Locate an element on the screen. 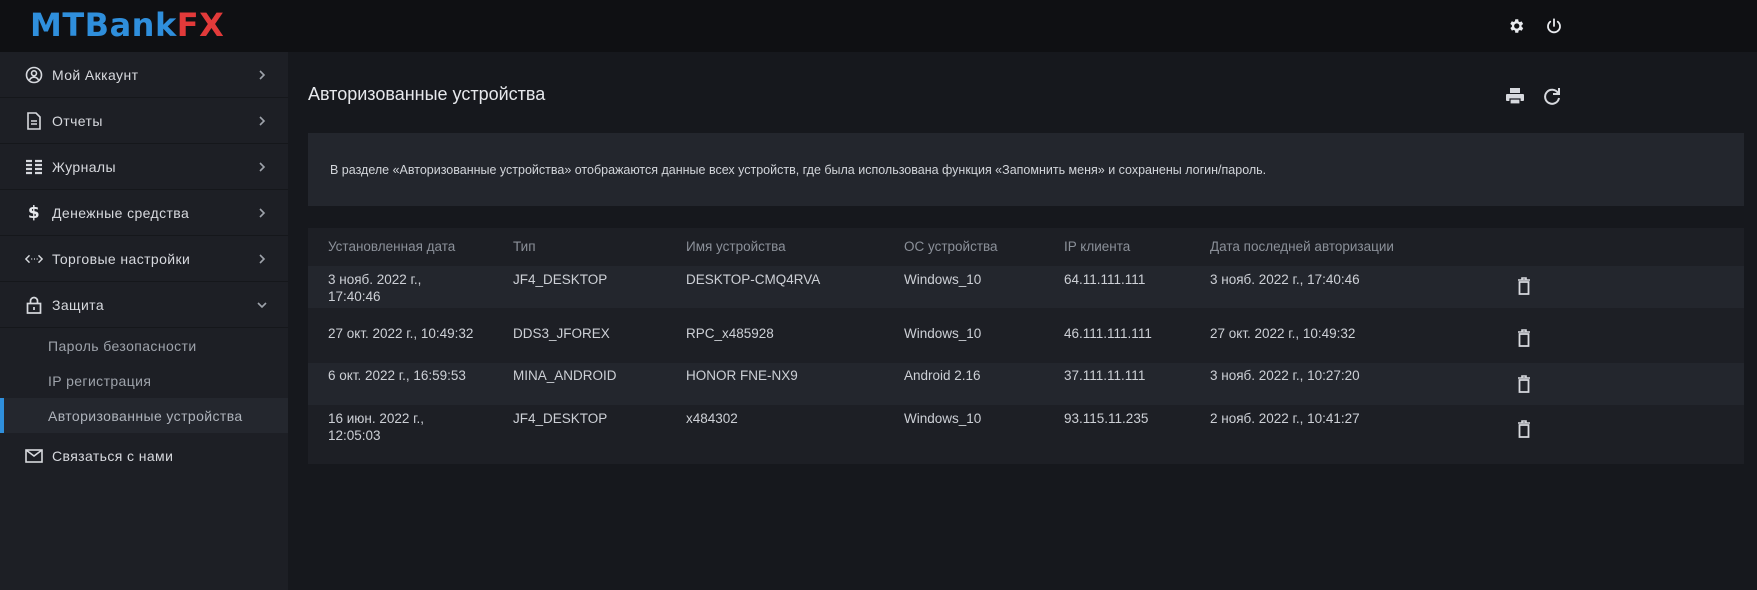 The height and width of the screenshot is (590, 1757). column-header: Имя устройства is located at coordinates (736, 246).